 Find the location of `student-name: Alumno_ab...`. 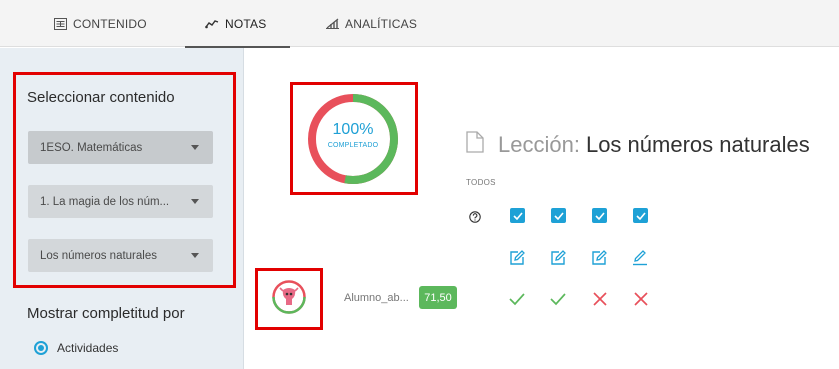

student-name: Alumno_ab... is located at coordinates (376, 298).